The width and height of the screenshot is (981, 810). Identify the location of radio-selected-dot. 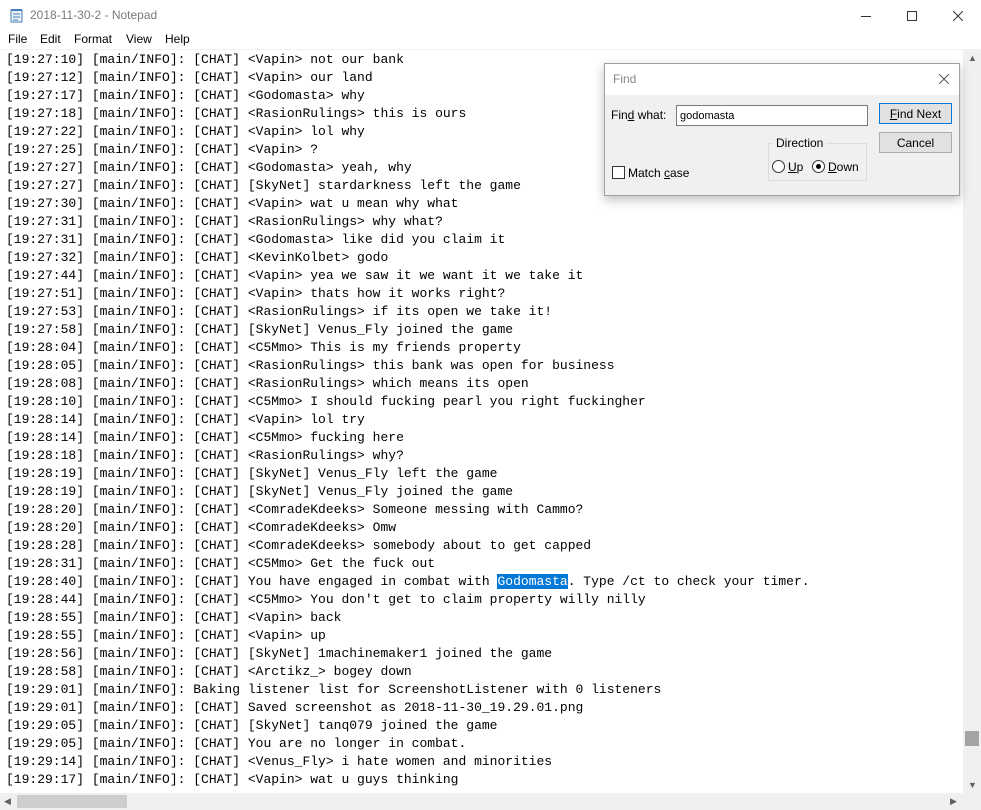
(818, 166).